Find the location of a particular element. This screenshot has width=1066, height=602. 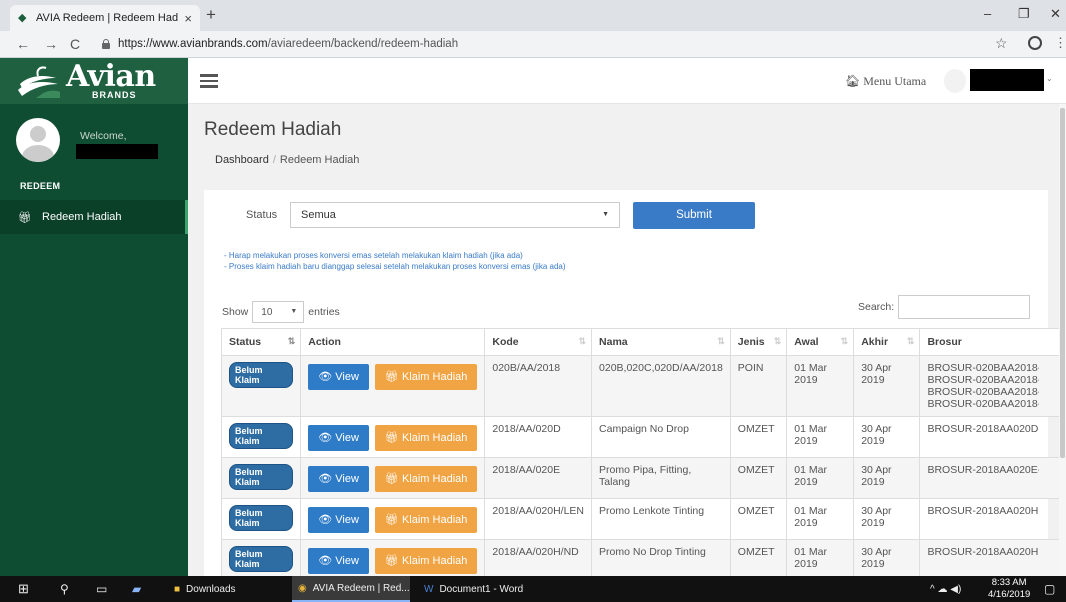

forward-button: → is located at coordinates (51, 44).